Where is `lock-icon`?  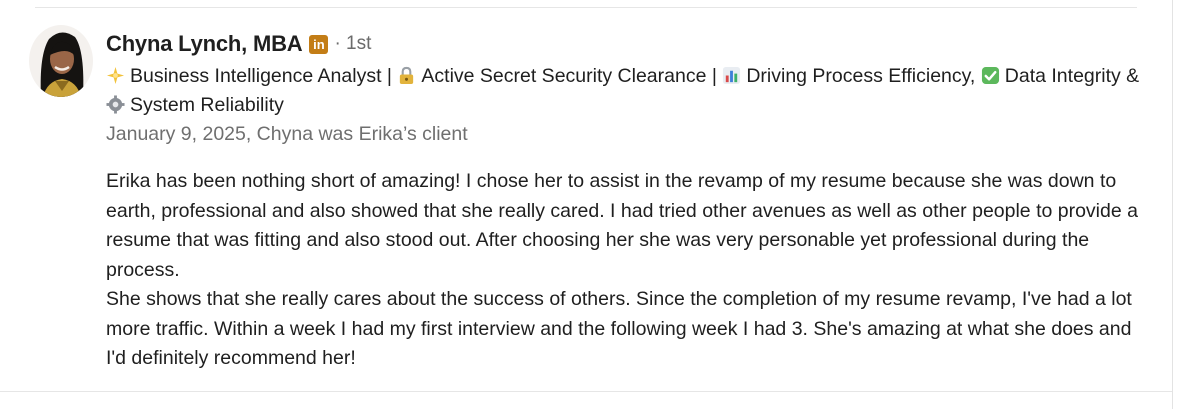 lock-icon is located at coordinates (407, 75).